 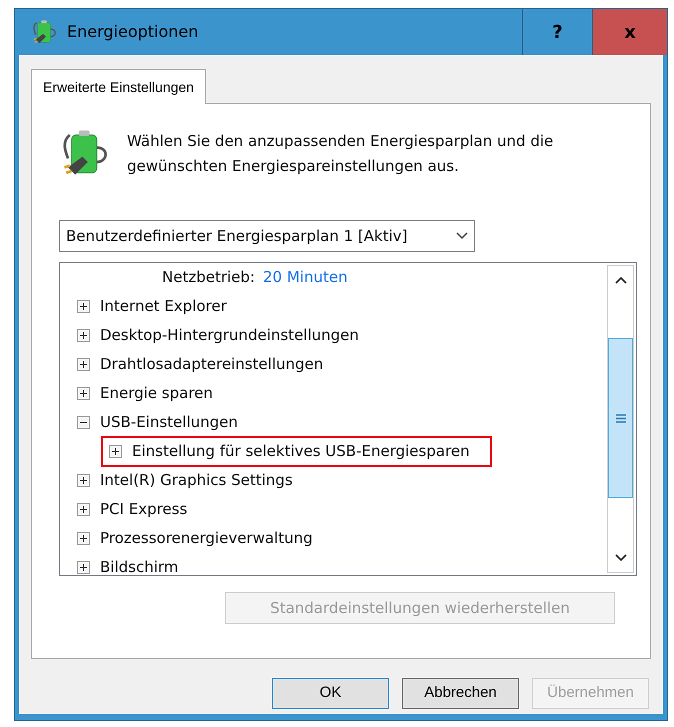 I want to click on description: Wählen Sie den anzupassenden Energiesparplan und die gewünschten Energiespareinstellungen aus., so click(x=340, y=154).